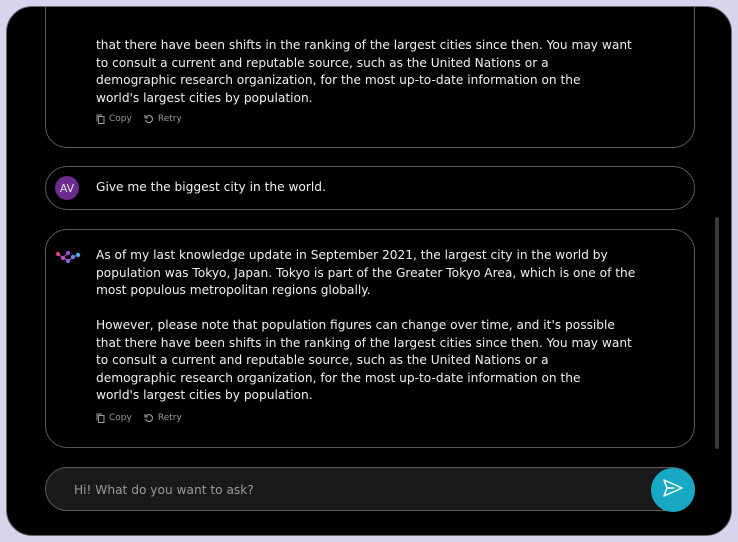 The height and width of the screenshot is (542, 738). I want to click on avatar: AV, so click(67, 188).